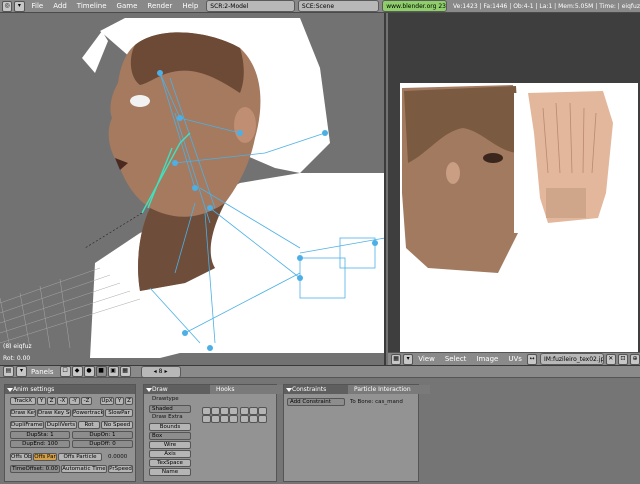 The width and height of the screenshot is (640, 484). What do you see at coordinates (27, 425) in the screenshot?
I see `dupliframes-button: DupliFrames` at bounding box center [27, 425].